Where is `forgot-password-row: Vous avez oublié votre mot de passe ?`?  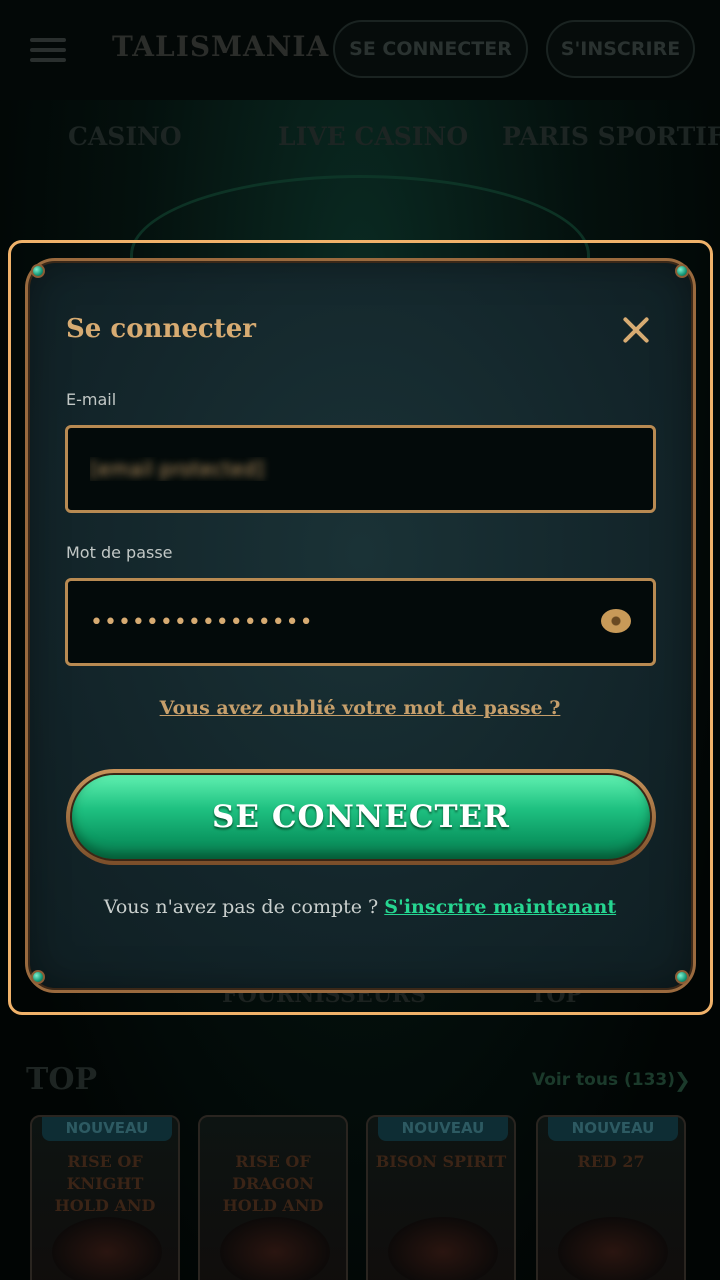
forgot-password-row: Vous avez oublié votre mot de passe ? is located at coordinates (360, 708).